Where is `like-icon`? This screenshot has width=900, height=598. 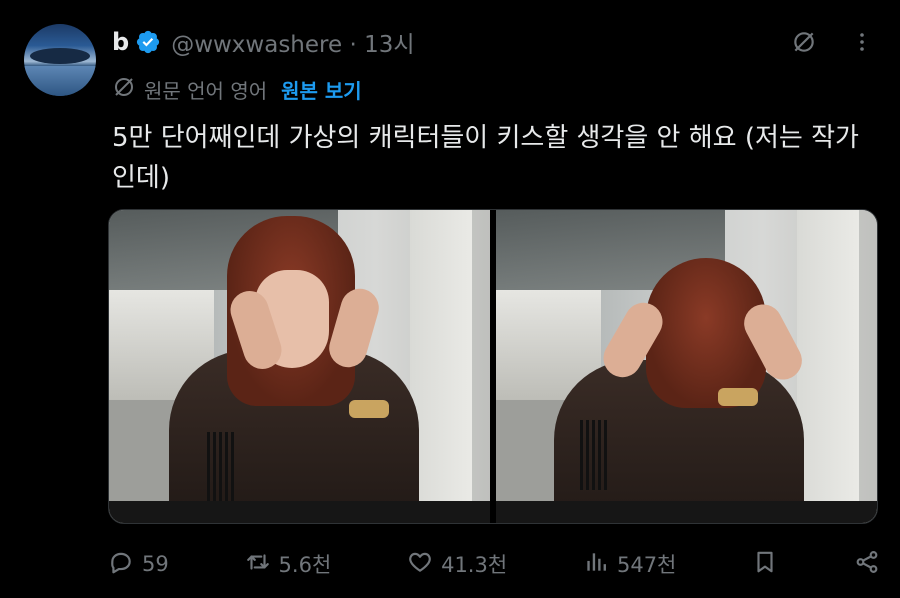 like-icon is located at coordinates (420, 564).